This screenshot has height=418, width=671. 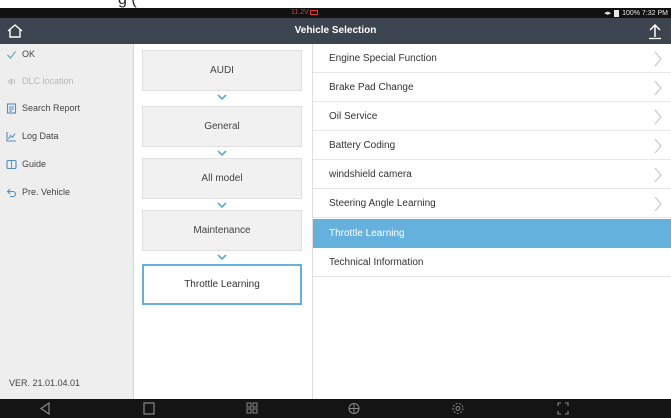 I want to click on list-item: Technical Information, so click(x=492, y=262).